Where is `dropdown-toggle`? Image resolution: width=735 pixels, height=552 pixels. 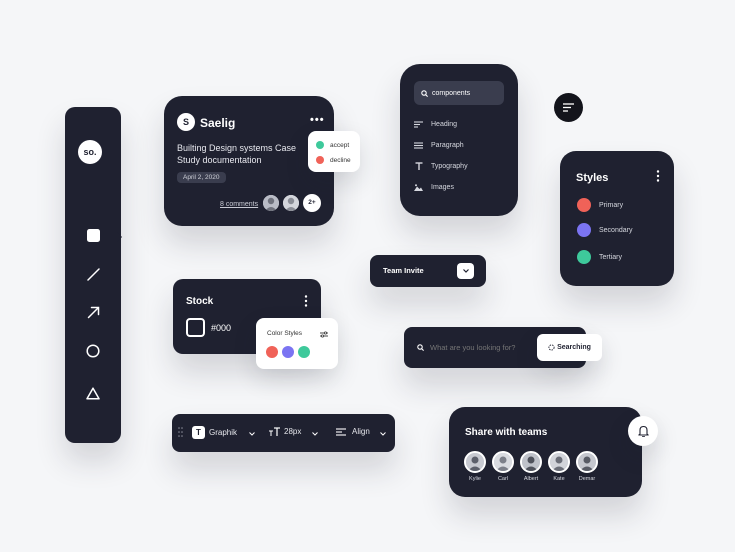 dropdown-toggle is located at coordinates (465, 271).